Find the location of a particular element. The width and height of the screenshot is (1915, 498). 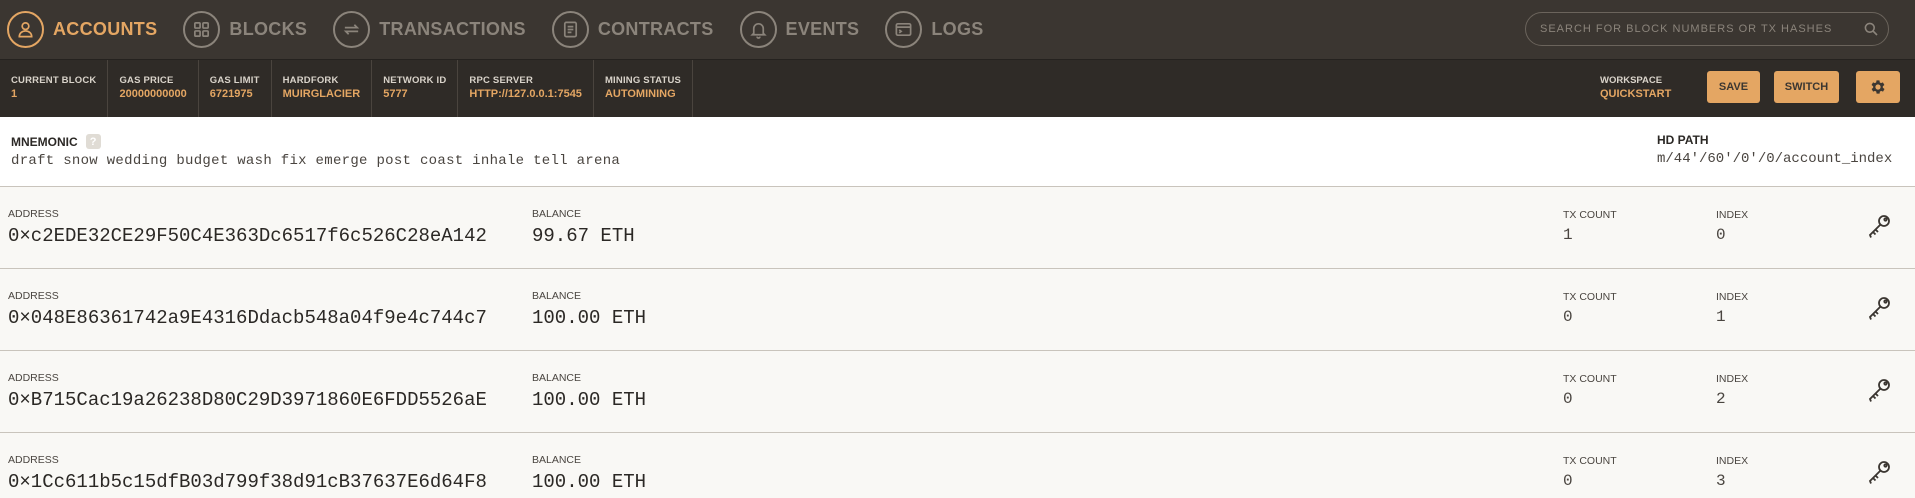

search-box is located at coordinates (1707, 29).